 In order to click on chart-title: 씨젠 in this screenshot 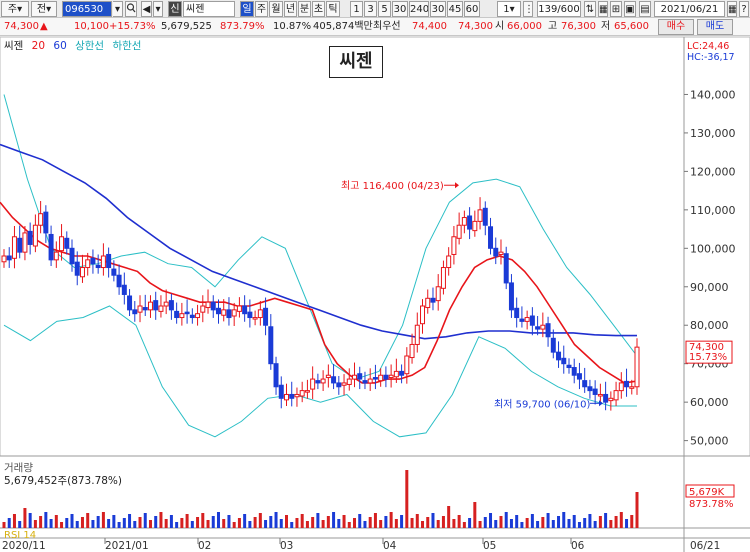, I will do `click(356, 62)`.